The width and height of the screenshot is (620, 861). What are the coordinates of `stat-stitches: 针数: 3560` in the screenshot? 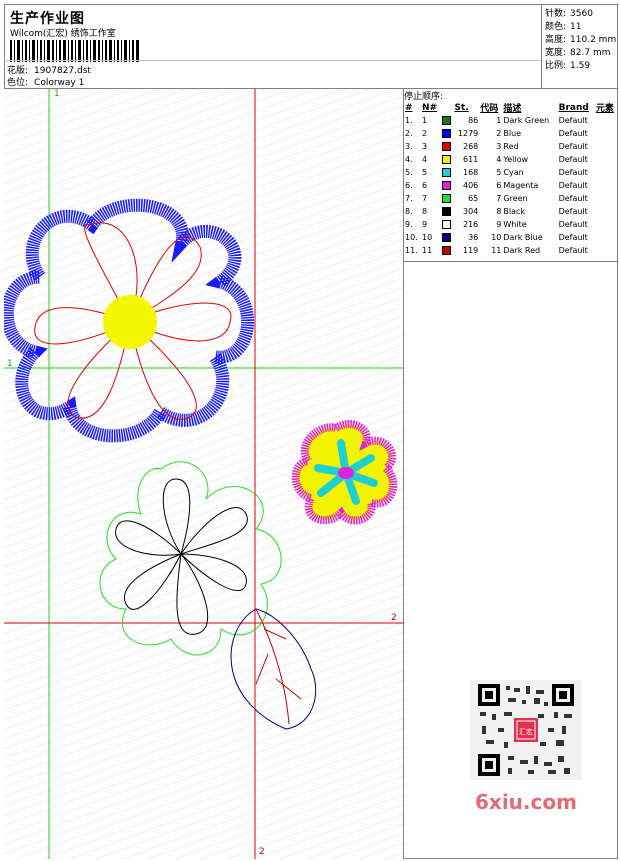 It's located at (569, 14).